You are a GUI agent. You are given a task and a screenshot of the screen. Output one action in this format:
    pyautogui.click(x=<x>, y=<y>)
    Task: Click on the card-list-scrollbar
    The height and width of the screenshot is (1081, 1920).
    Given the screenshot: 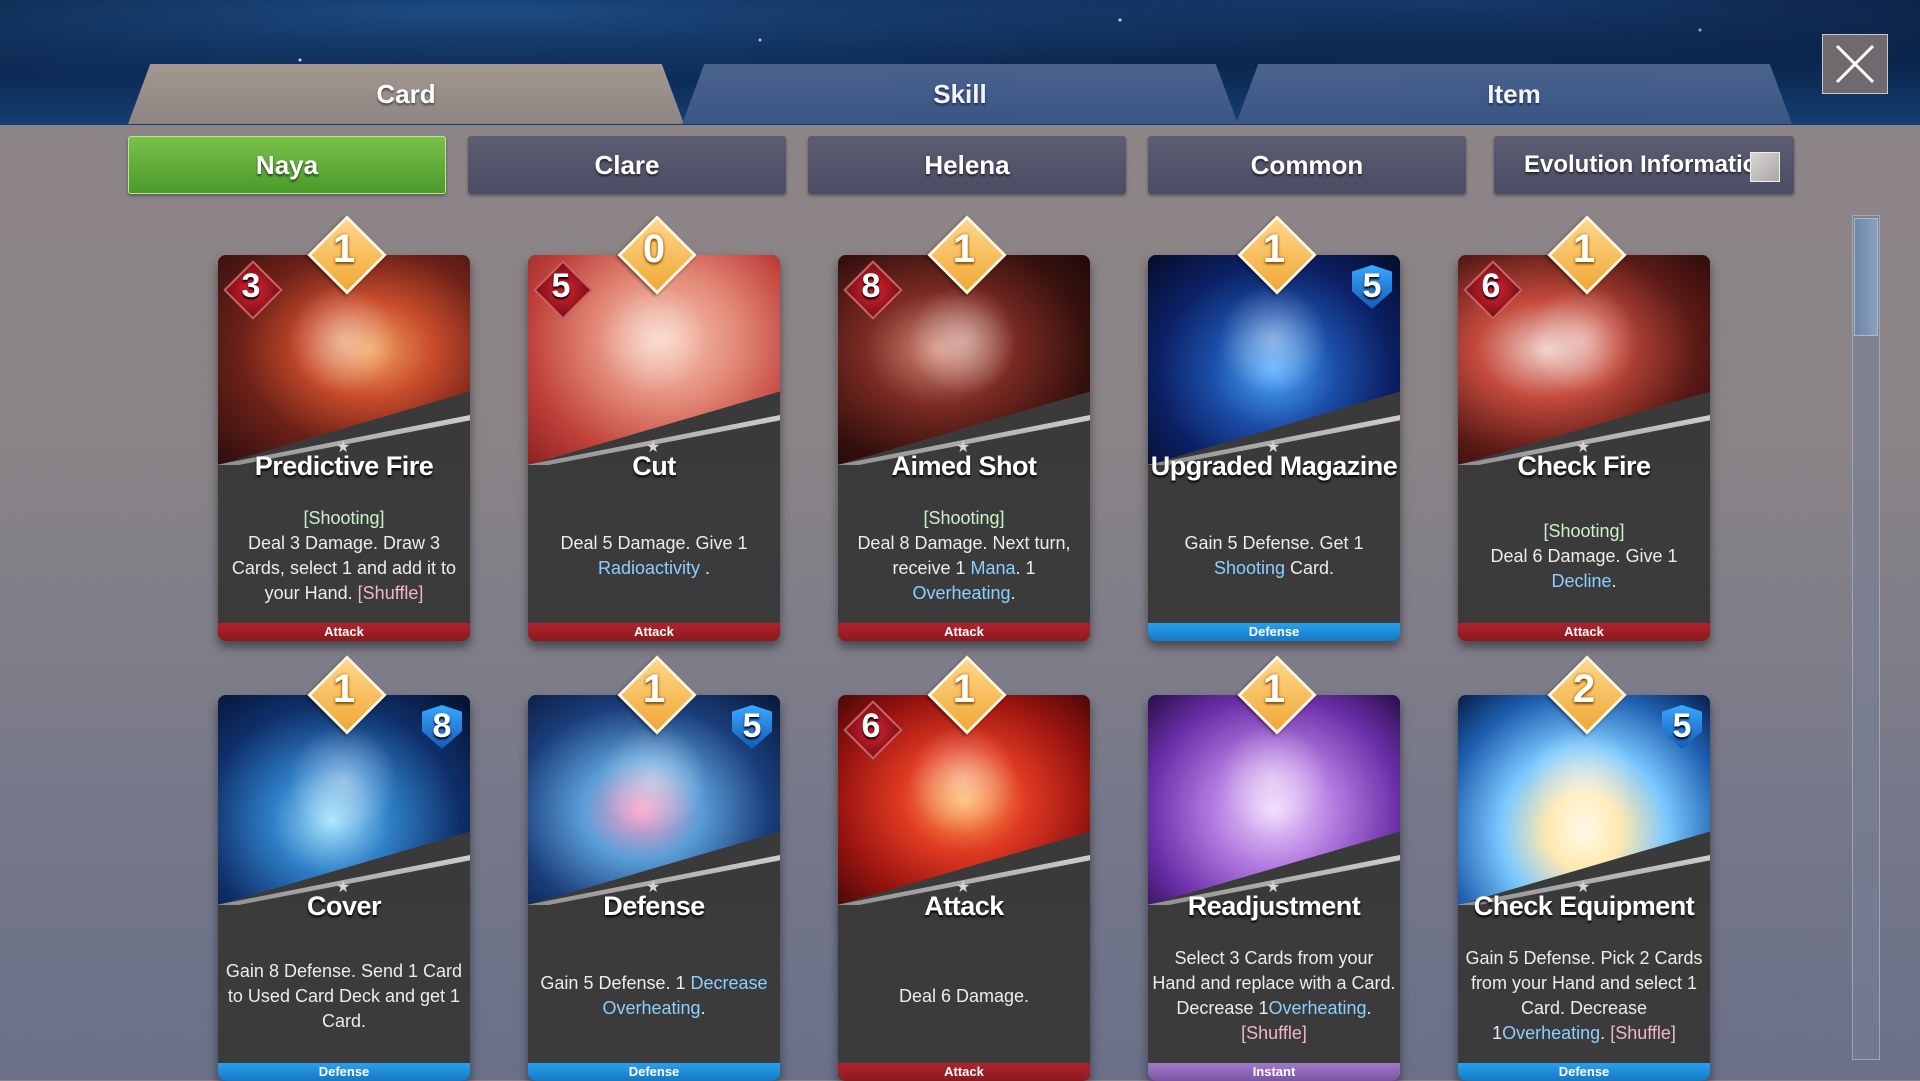 What is the action you would take?
    pyautogui.click(x=1866, y=637)
    